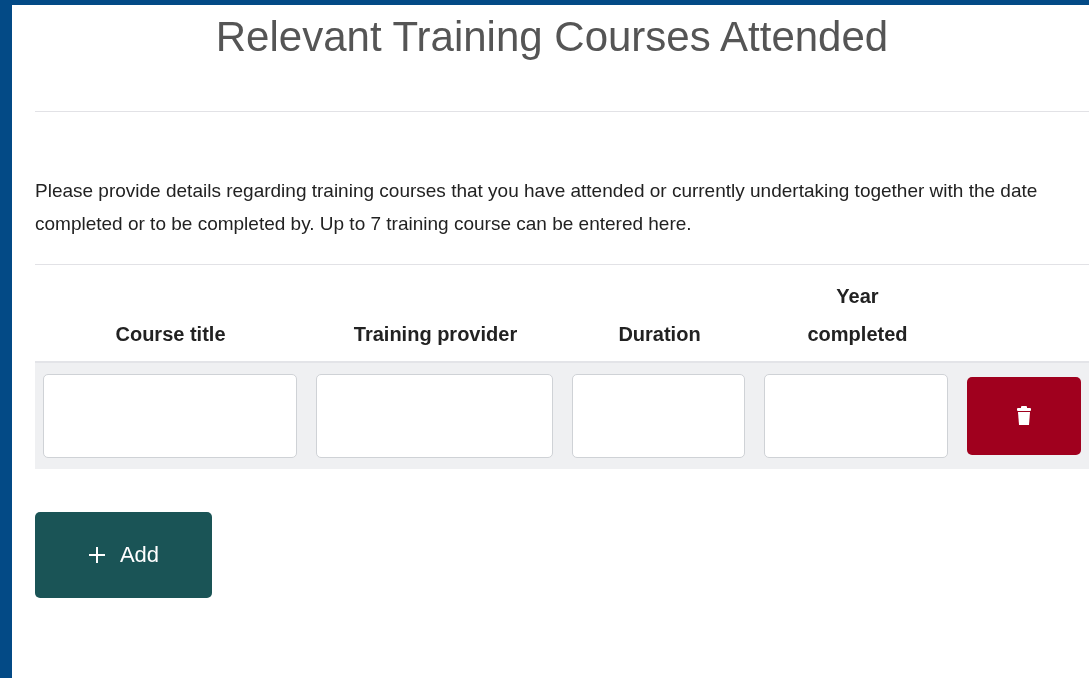  I want to click on column-header: Year completed, so click(857, 315).